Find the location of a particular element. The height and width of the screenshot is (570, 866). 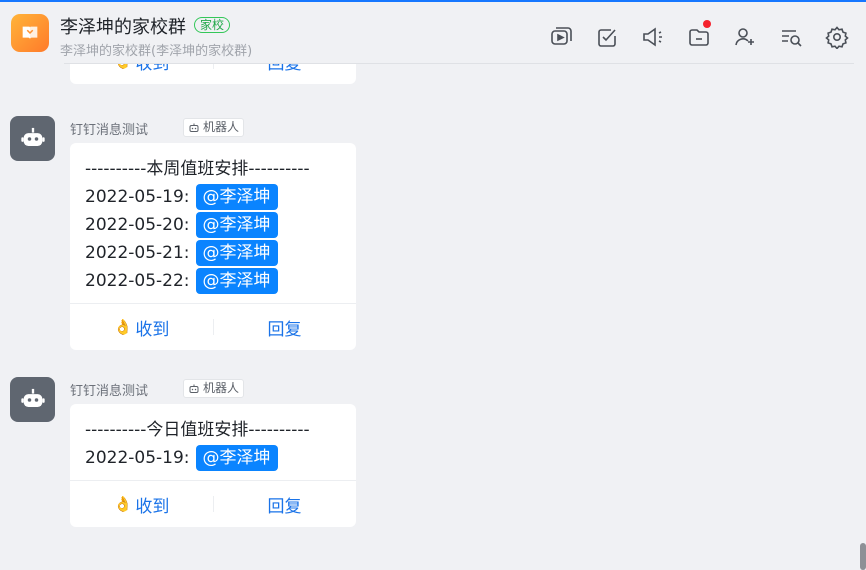

duty-date: 2022-05-21: is located at coordinates (137, 253).